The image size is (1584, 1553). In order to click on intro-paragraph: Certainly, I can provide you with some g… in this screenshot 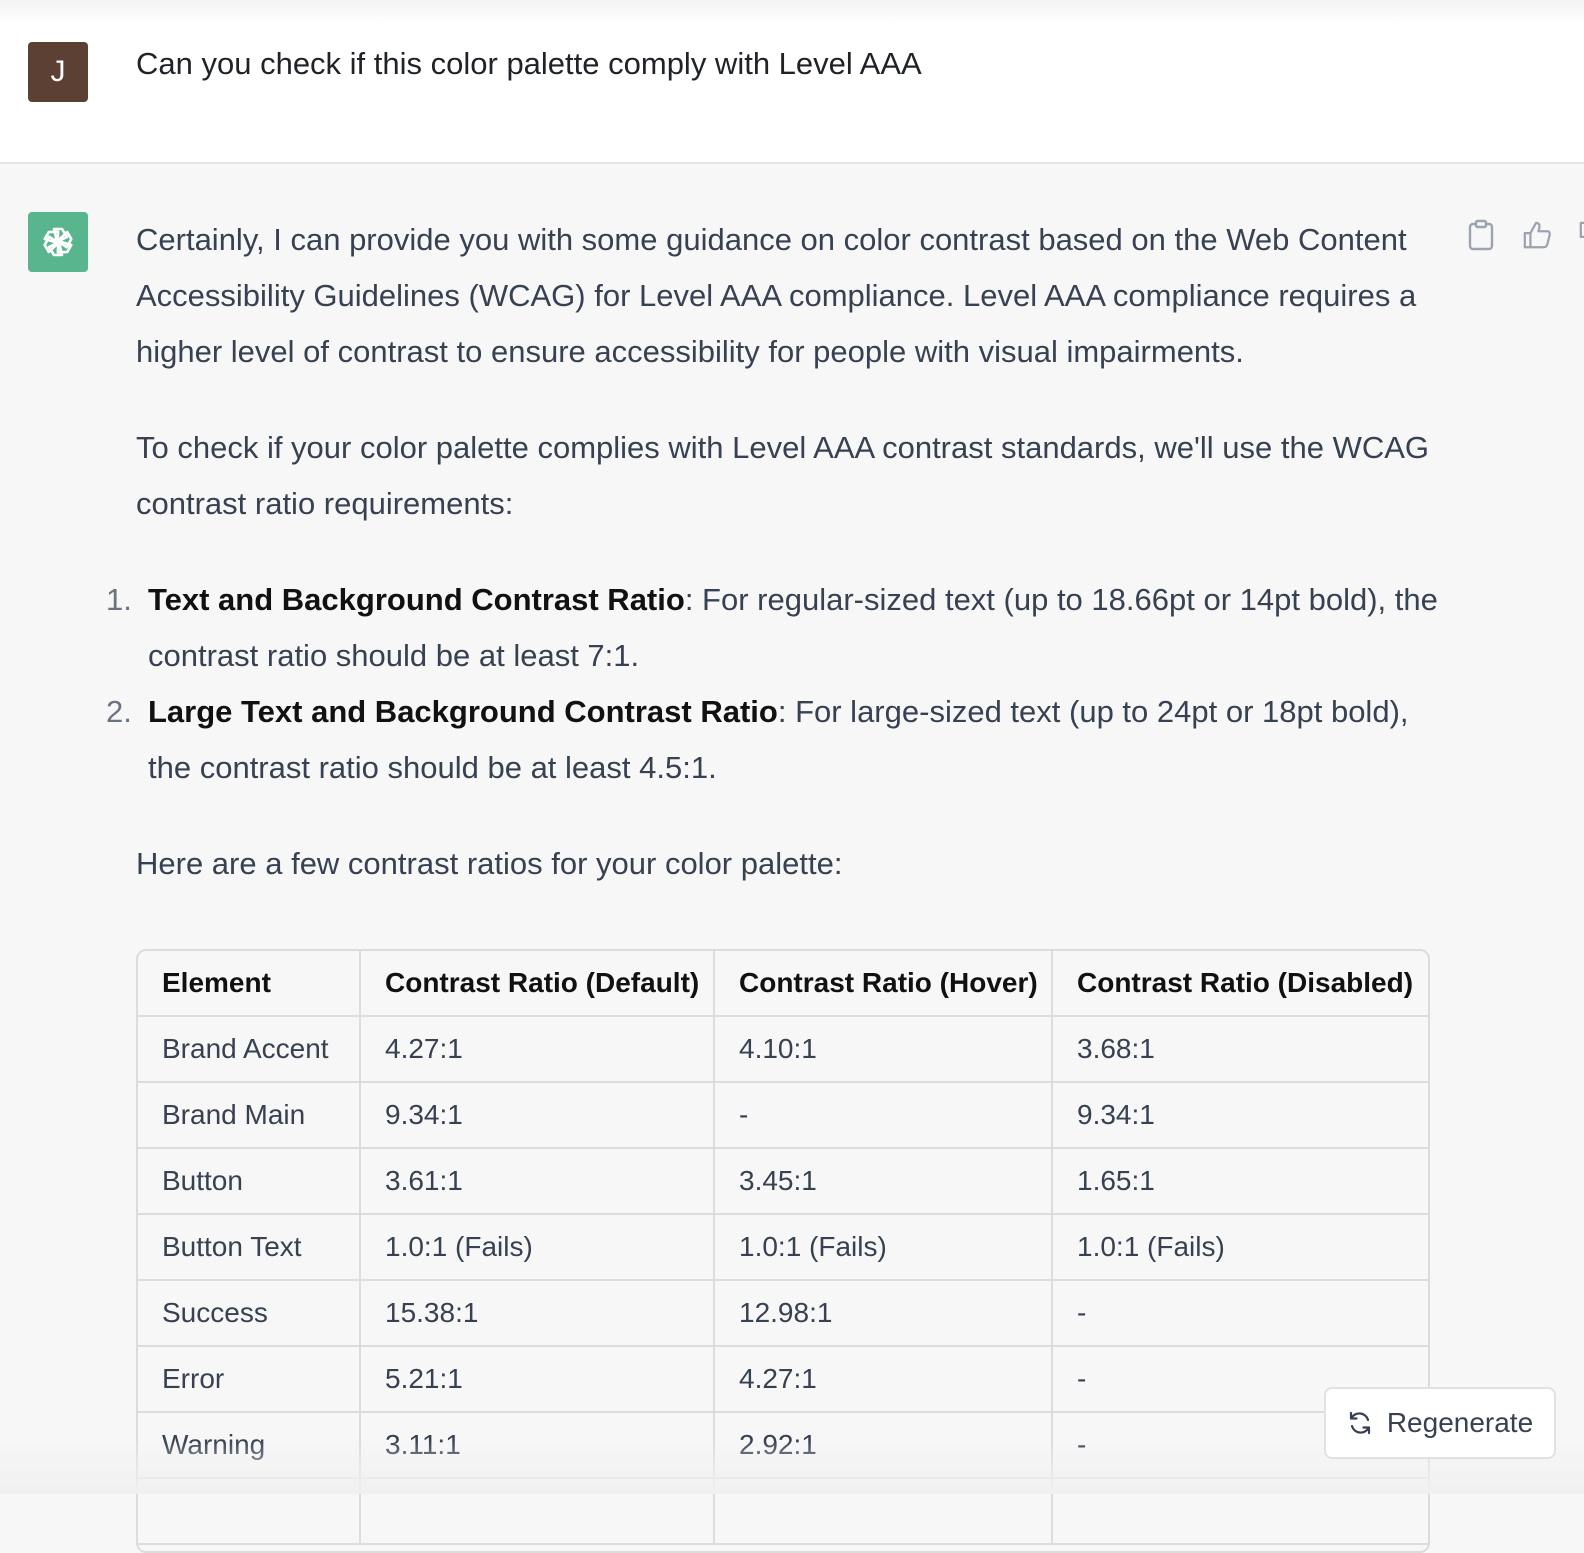, I will do `click(776, 295)`.